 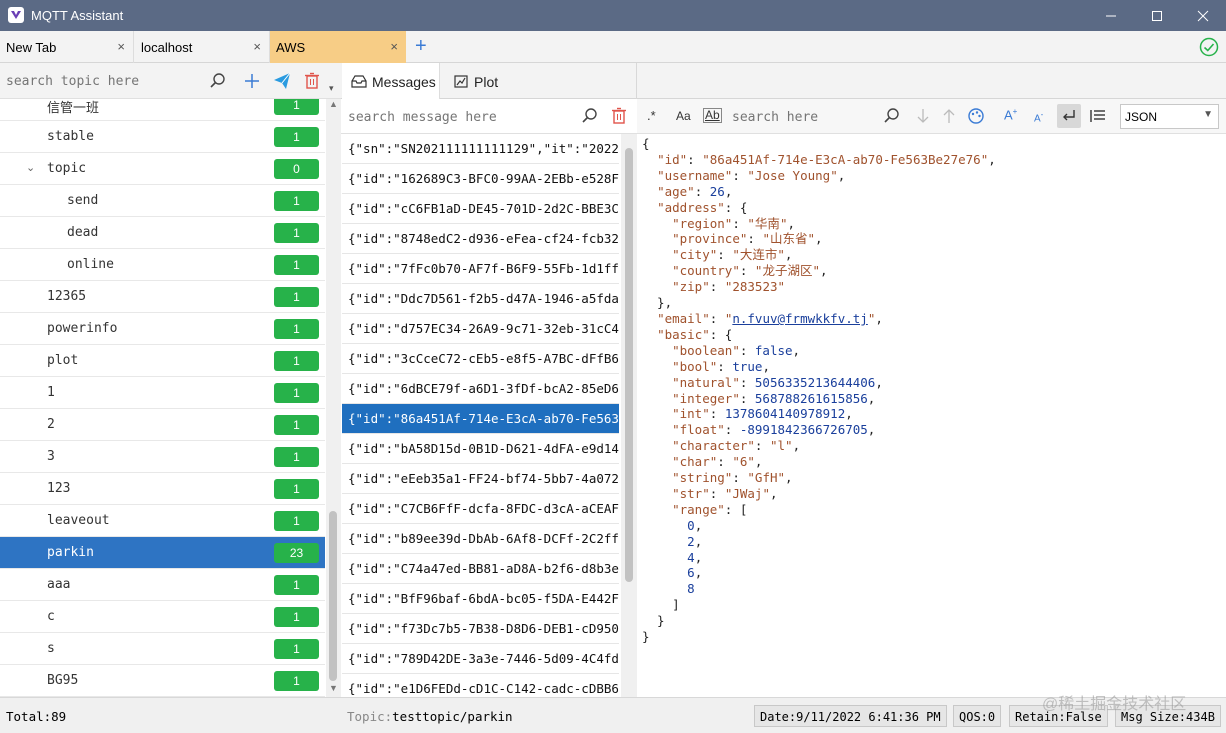 What do you see at coordinates (162, 649) in the screenshot?
I see `topic-row: s1` at bounding box center [162, 649].